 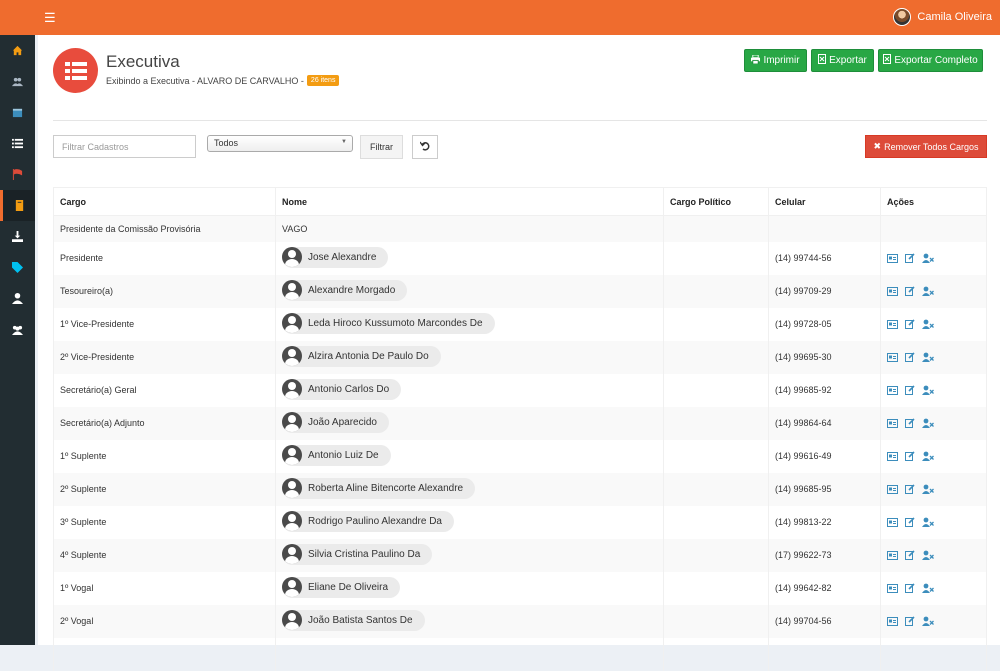 I want to click on member-chip: Rodrigo Paulino Alexandre Da, so click(x=368, y=521).